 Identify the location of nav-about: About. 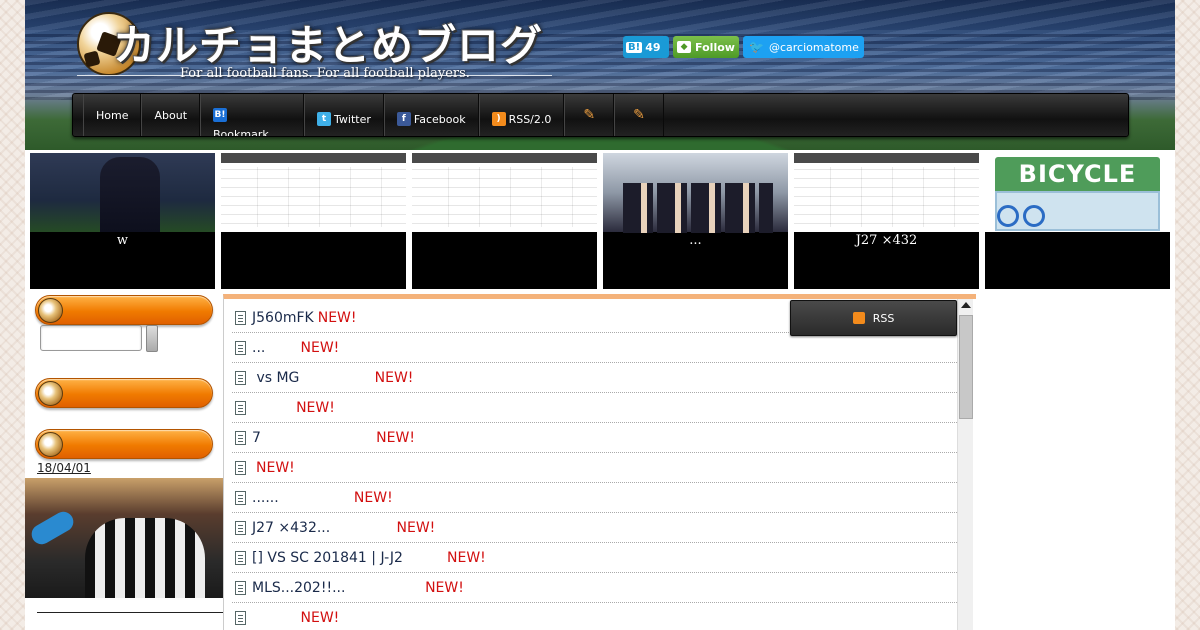
(171, 115).